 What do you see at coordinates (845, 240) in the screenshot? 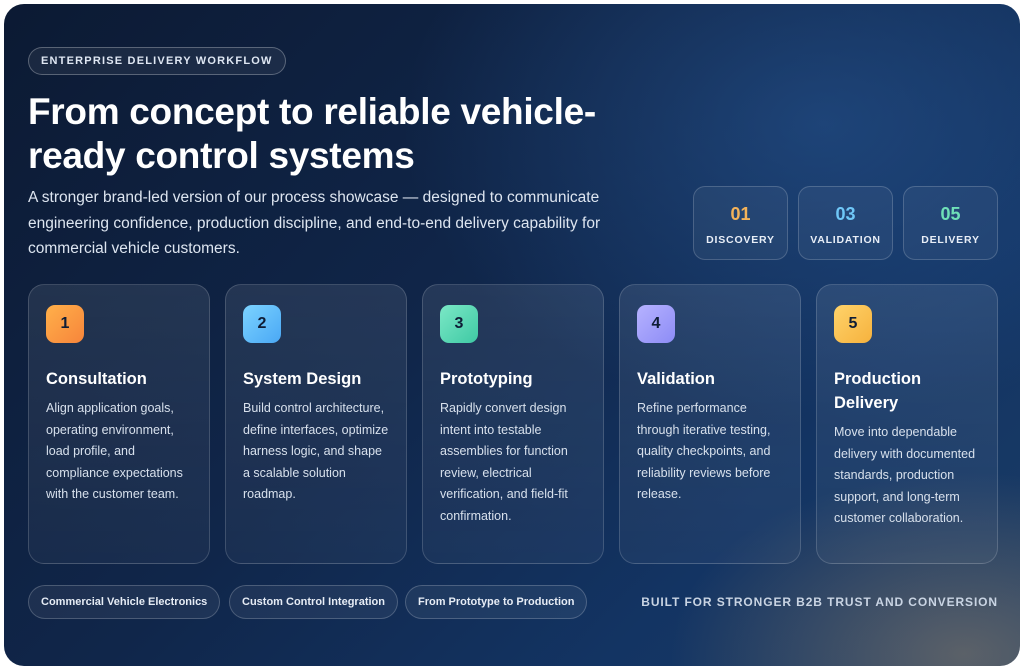
I see `stat-label: VALIDATION` at bounding box center [845, 240].